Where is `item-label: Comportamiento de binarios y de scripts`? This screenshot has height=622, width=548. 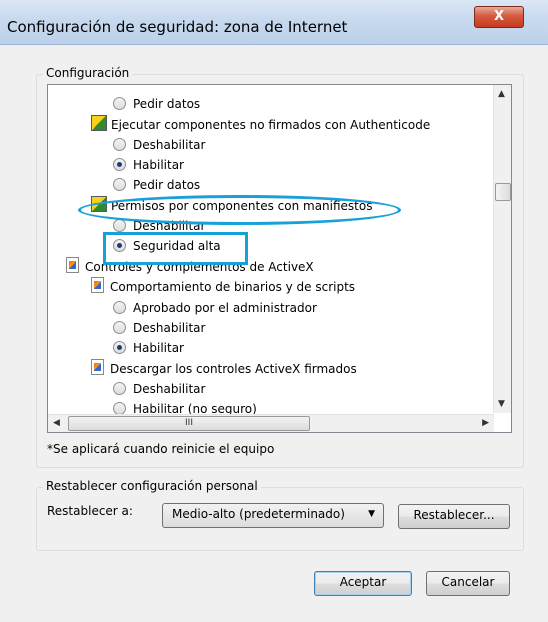 item-label: Comportamiento de binarios y de scripts is located at coordinates (233, 287).